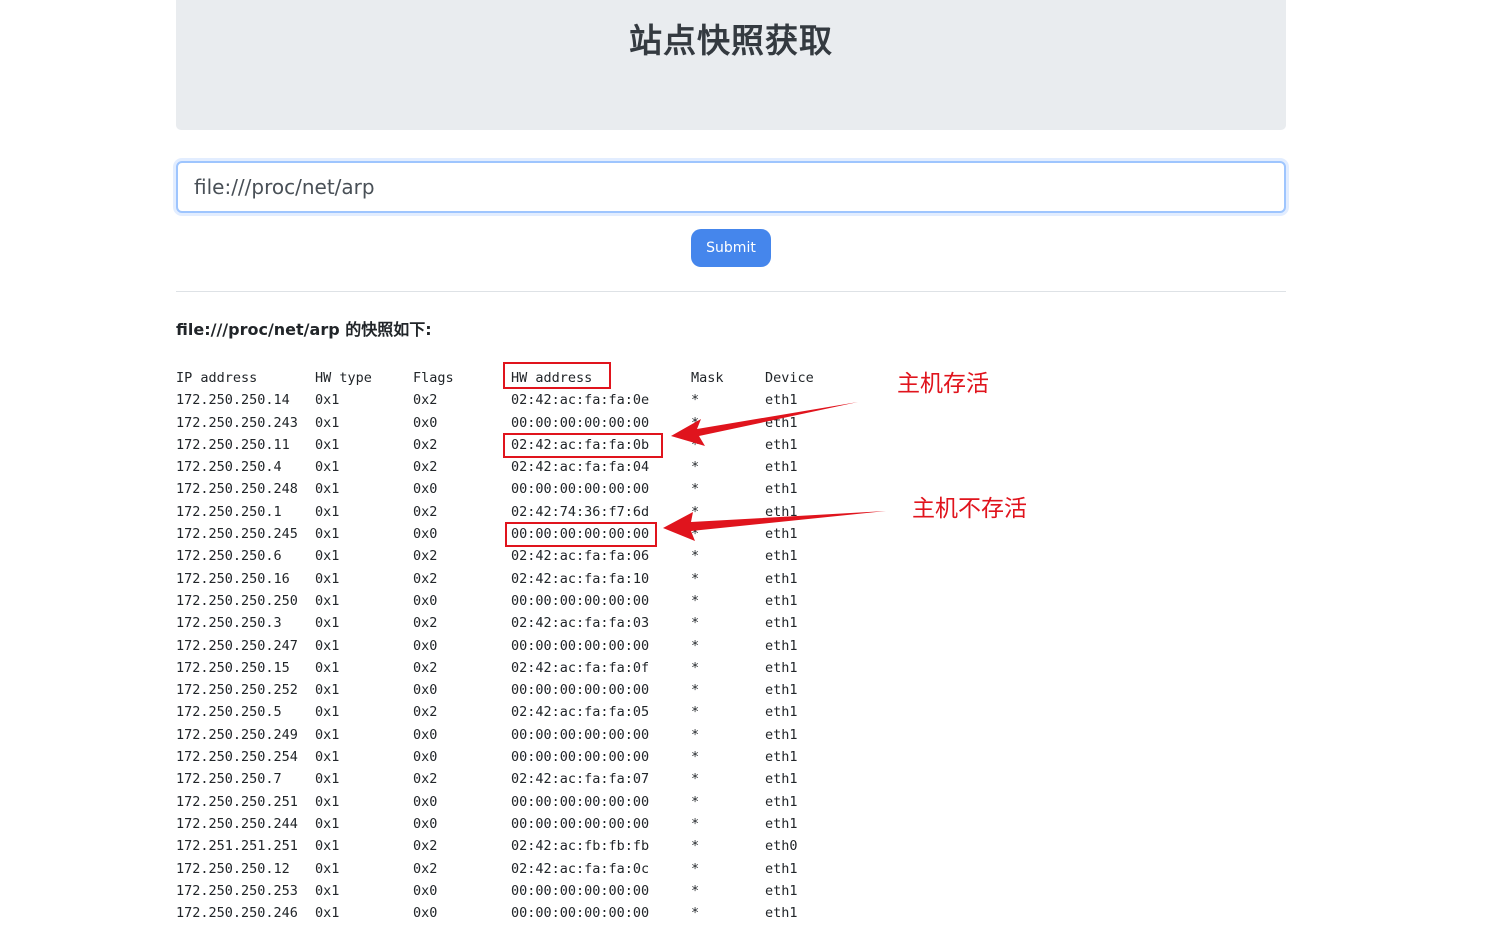  Describe the element at coordinates (233, 667) in the screenshot. I see `ip-address-cell: 172.250.250.15` at that location.